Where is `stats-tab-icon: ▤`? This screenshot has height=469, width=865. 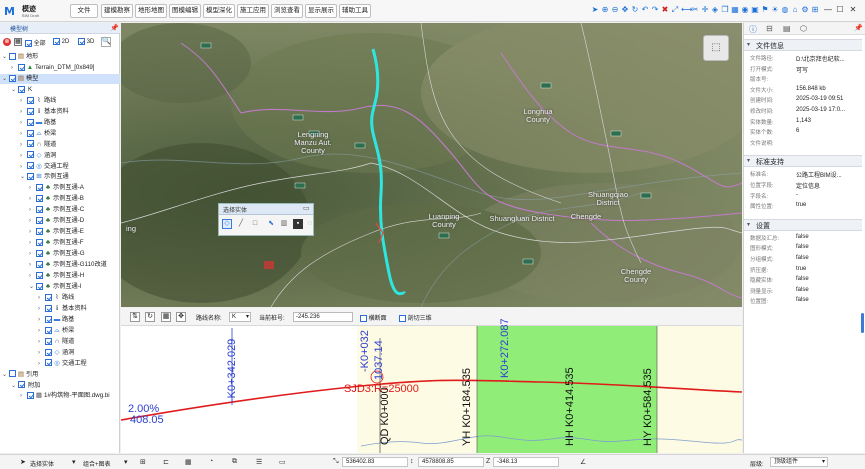 stats-tab-icon: ▤ is located at coordinates (787, 28).